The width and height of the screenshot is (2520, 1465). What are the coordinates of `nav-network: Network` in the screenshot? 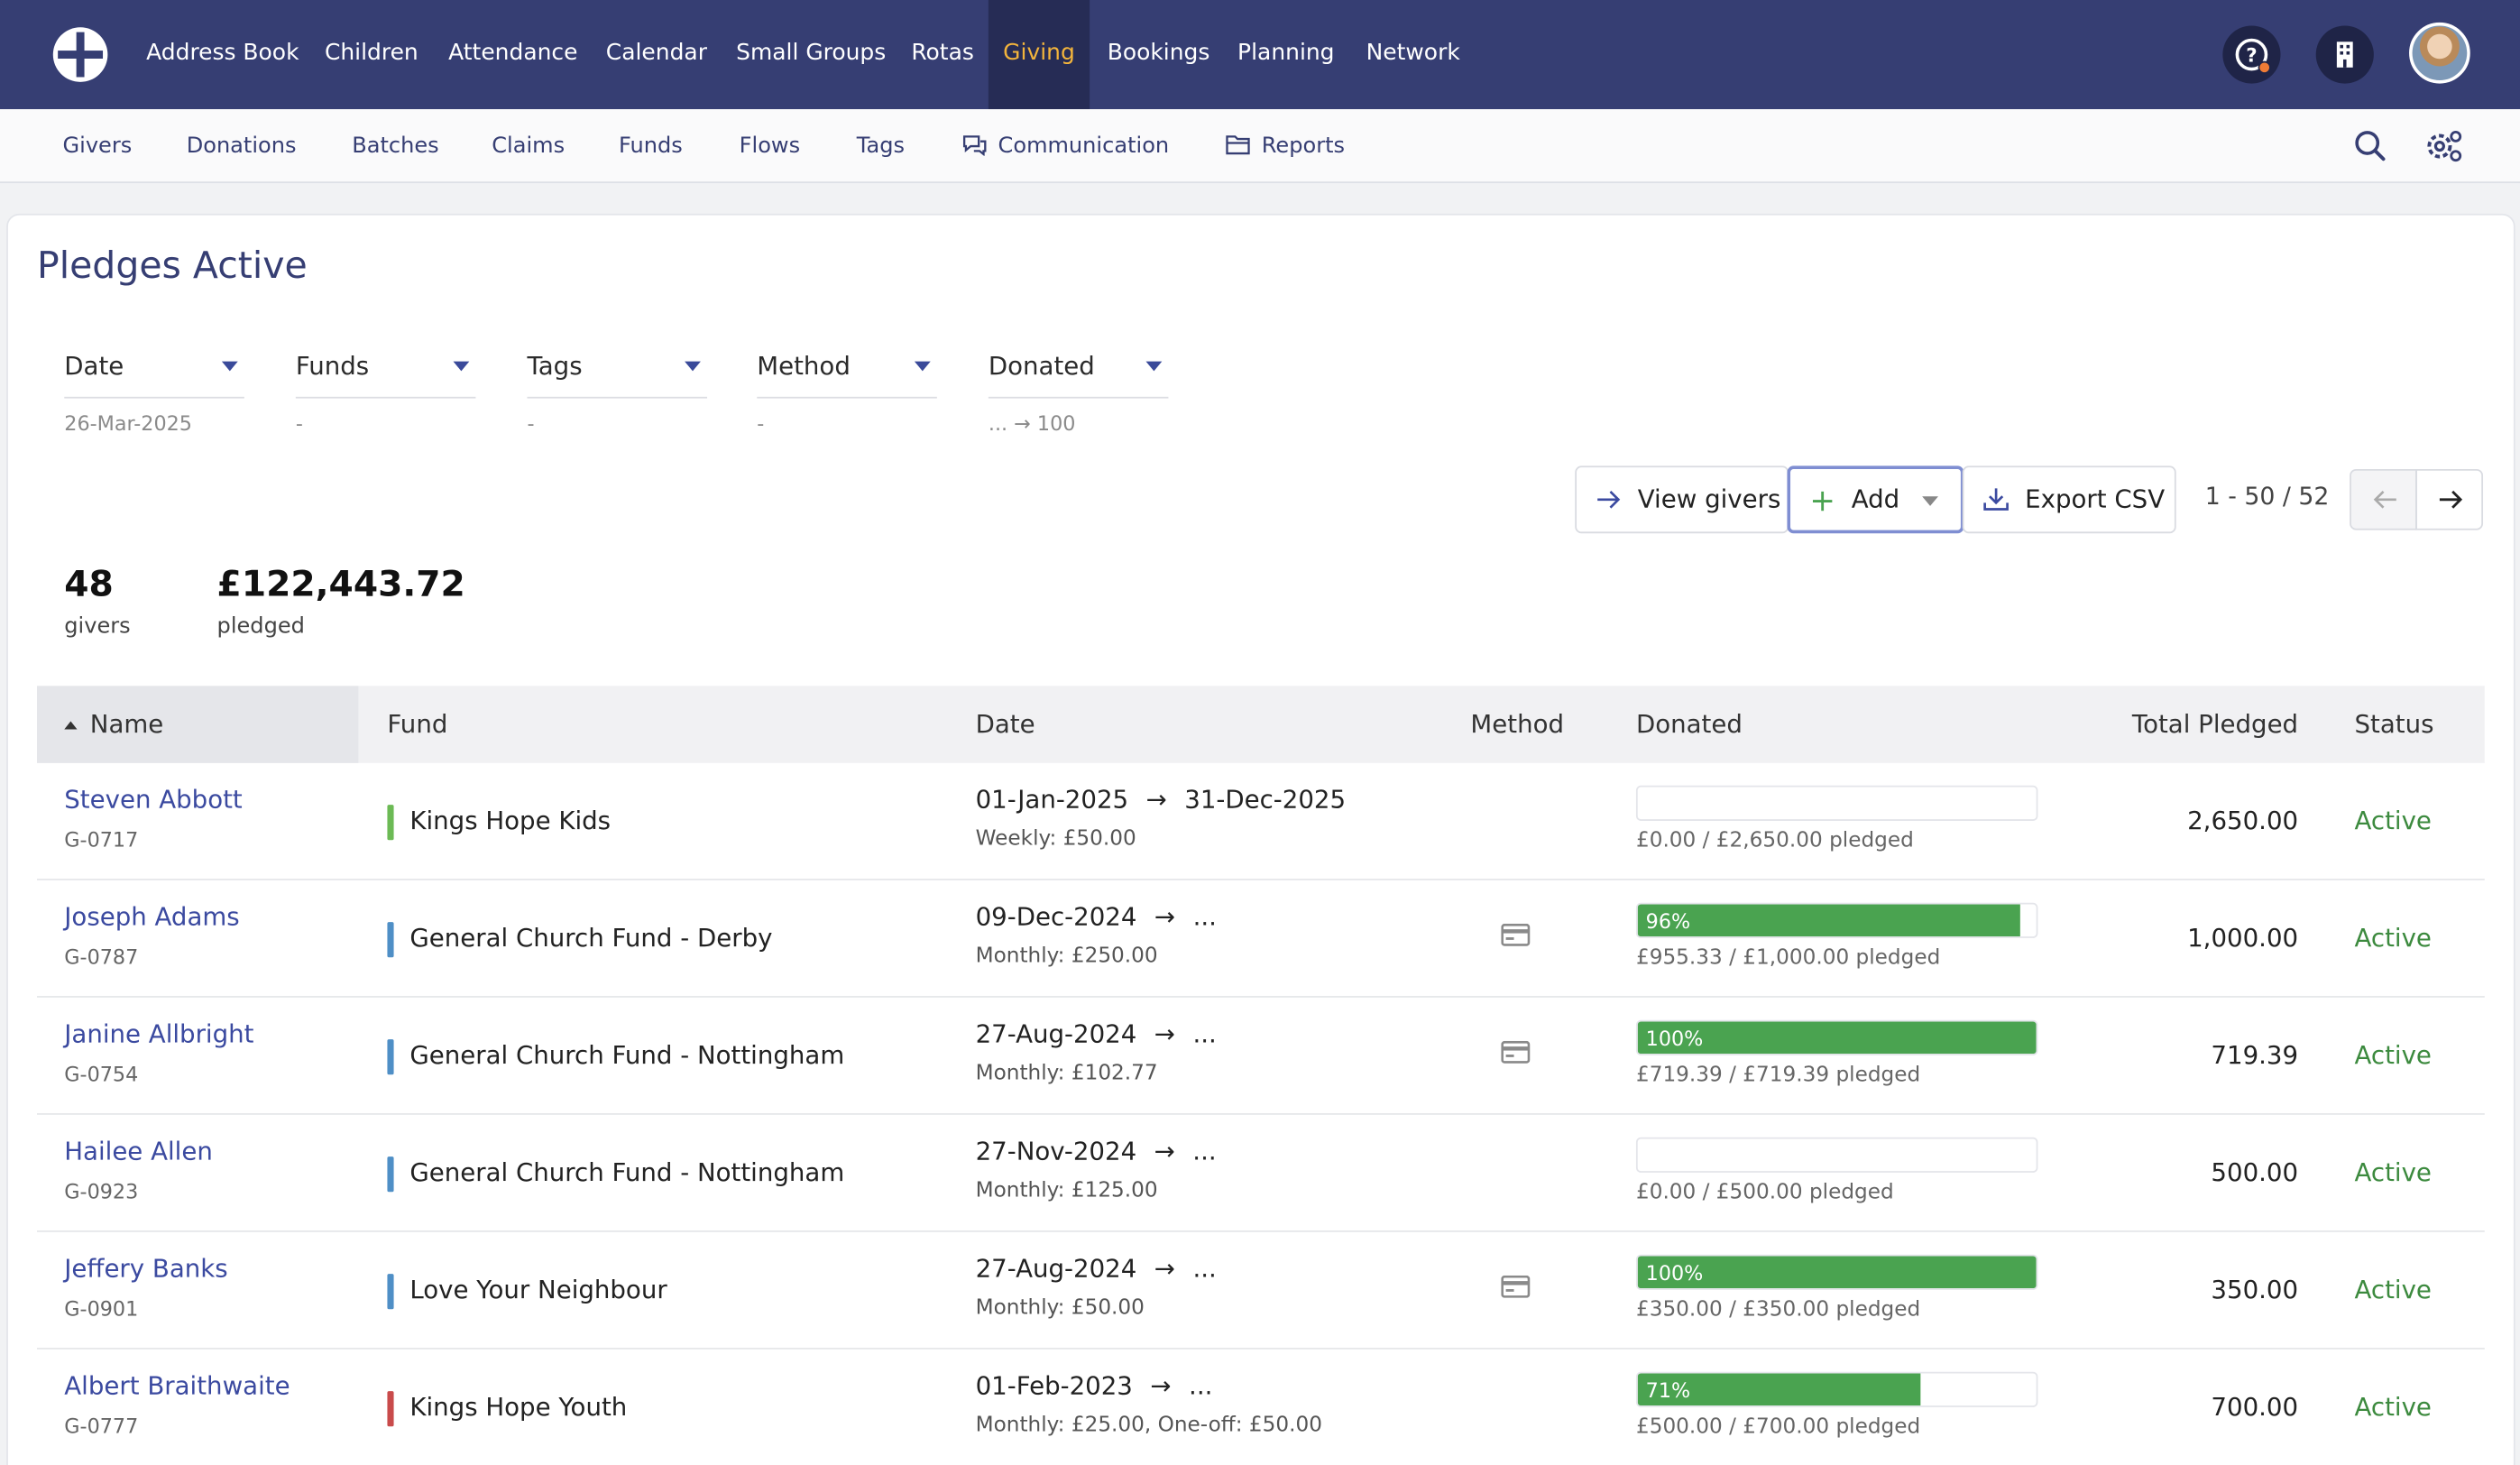 It's located at (1413, 55).